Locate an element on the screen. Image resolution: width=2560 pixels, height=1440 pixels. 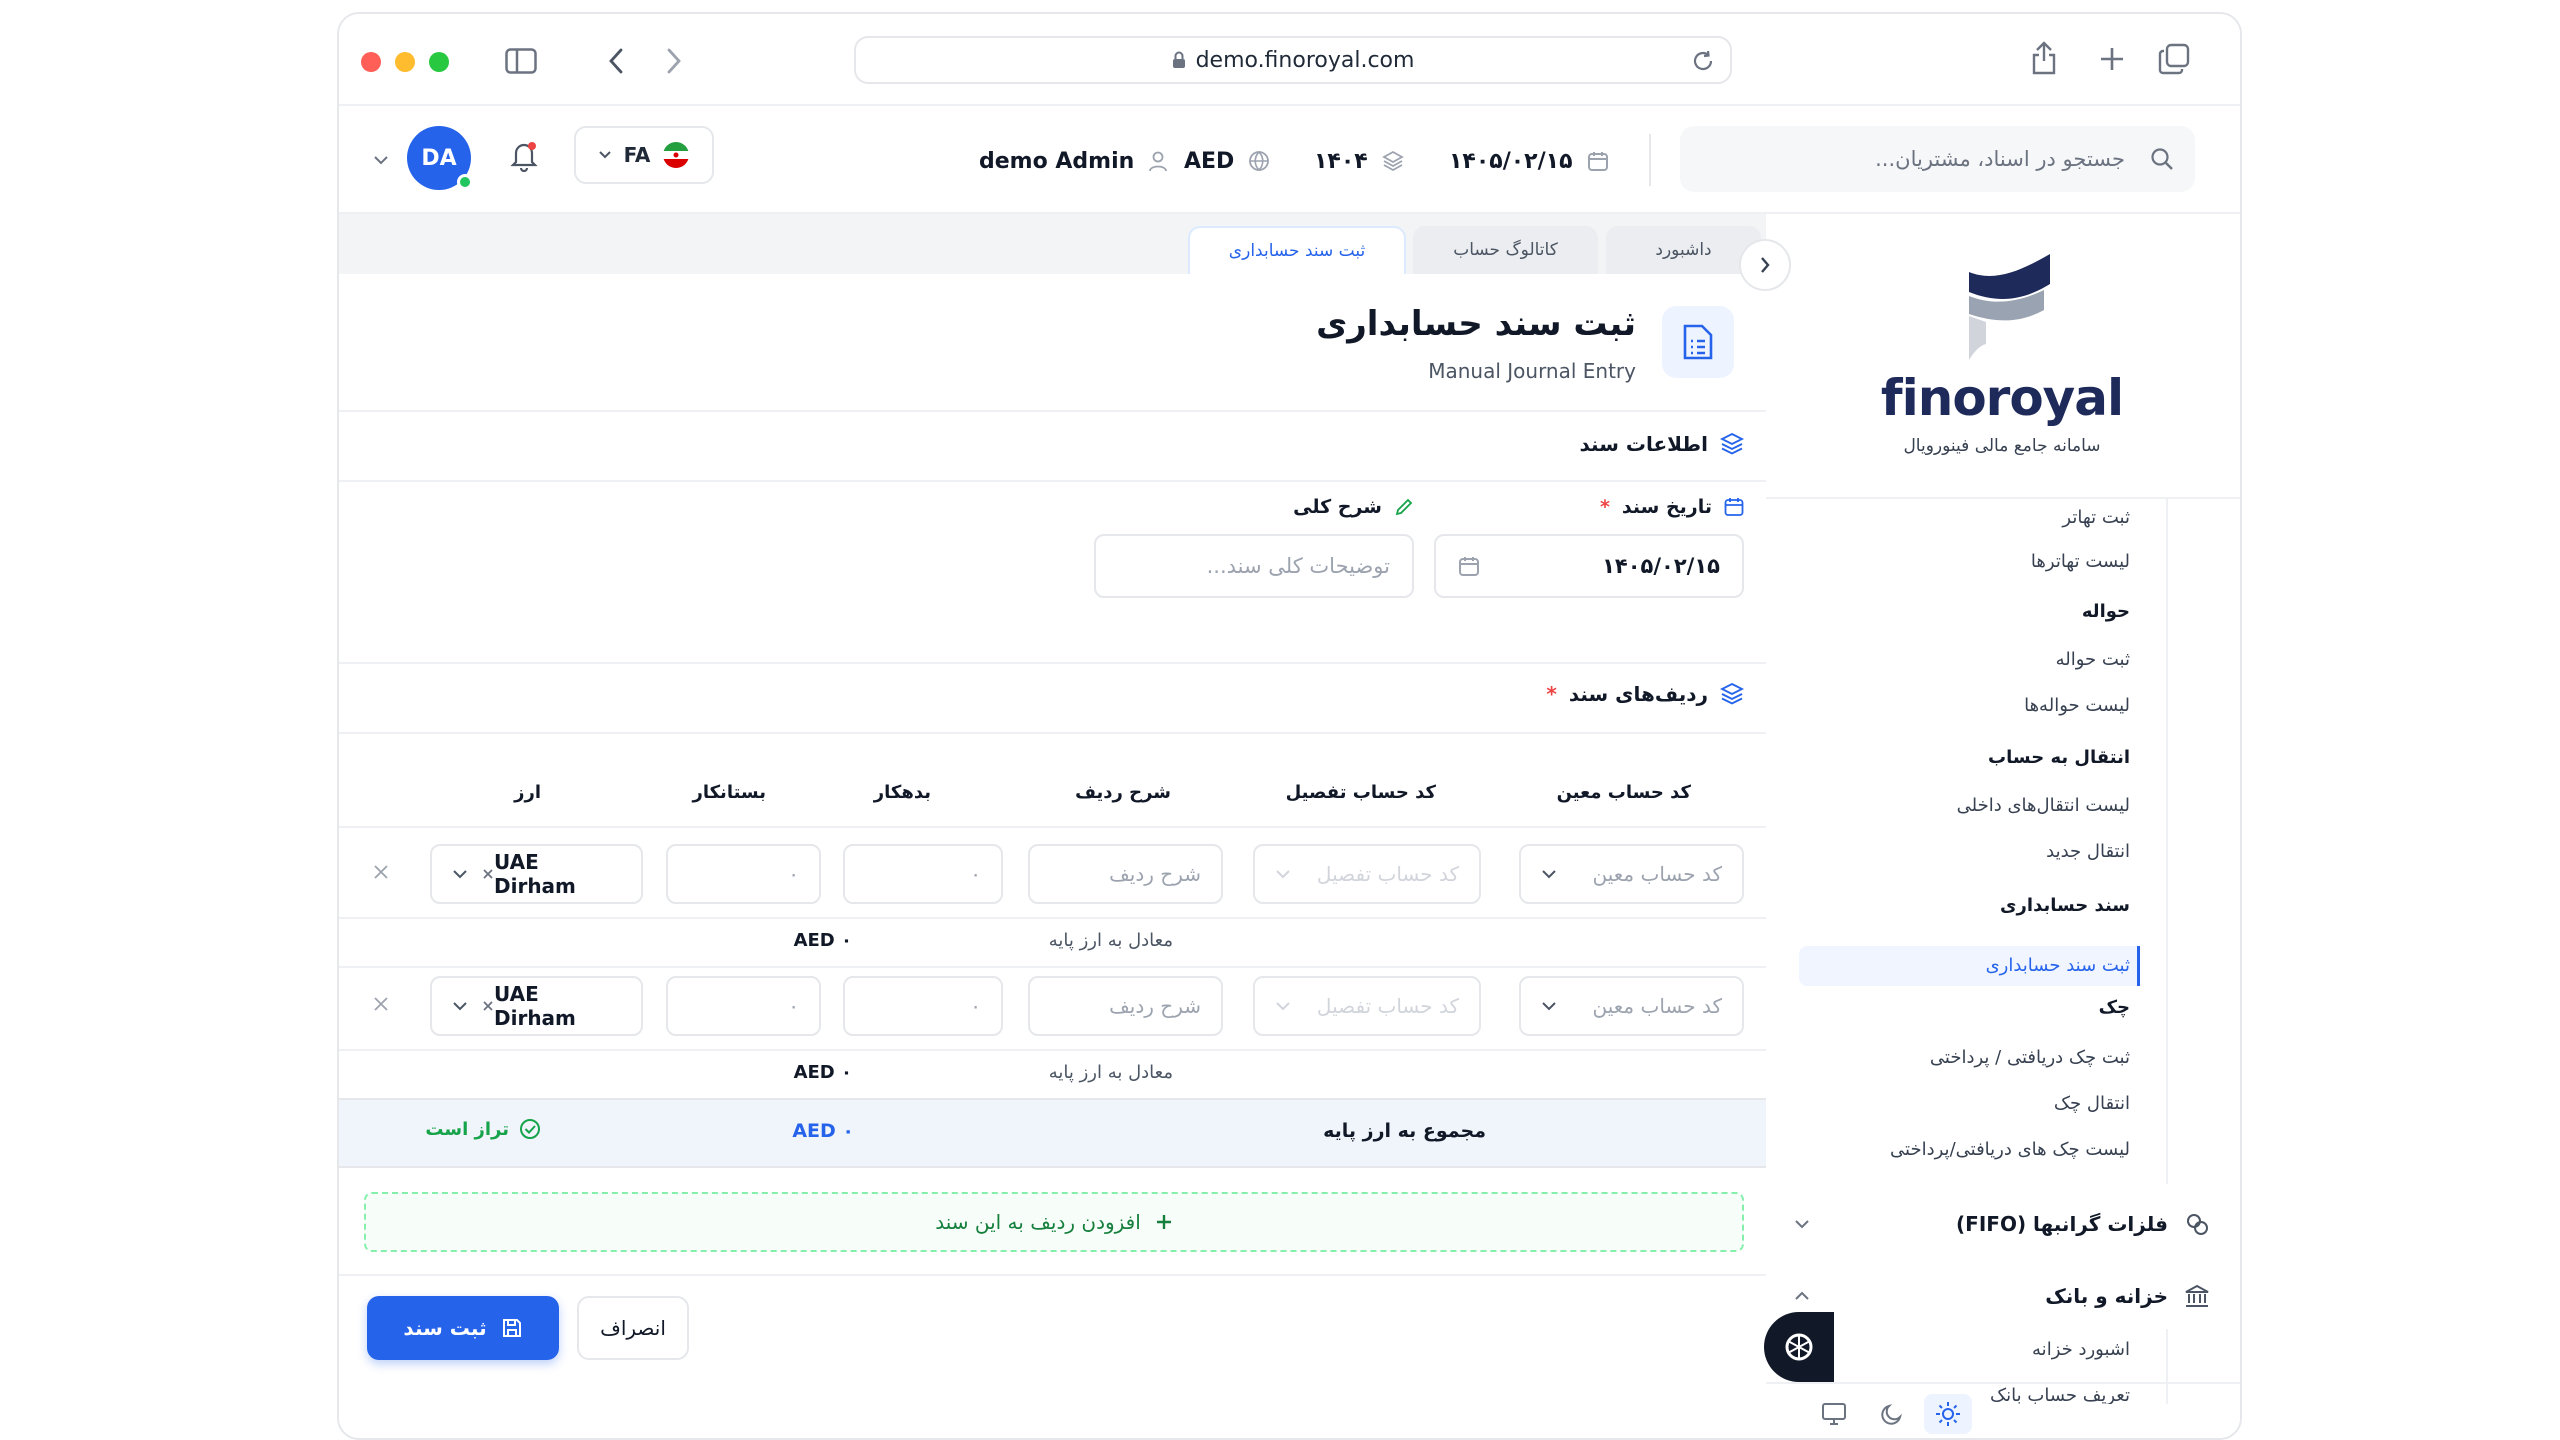
sidebar-collapse-button is located at coordinates (1765, 265).